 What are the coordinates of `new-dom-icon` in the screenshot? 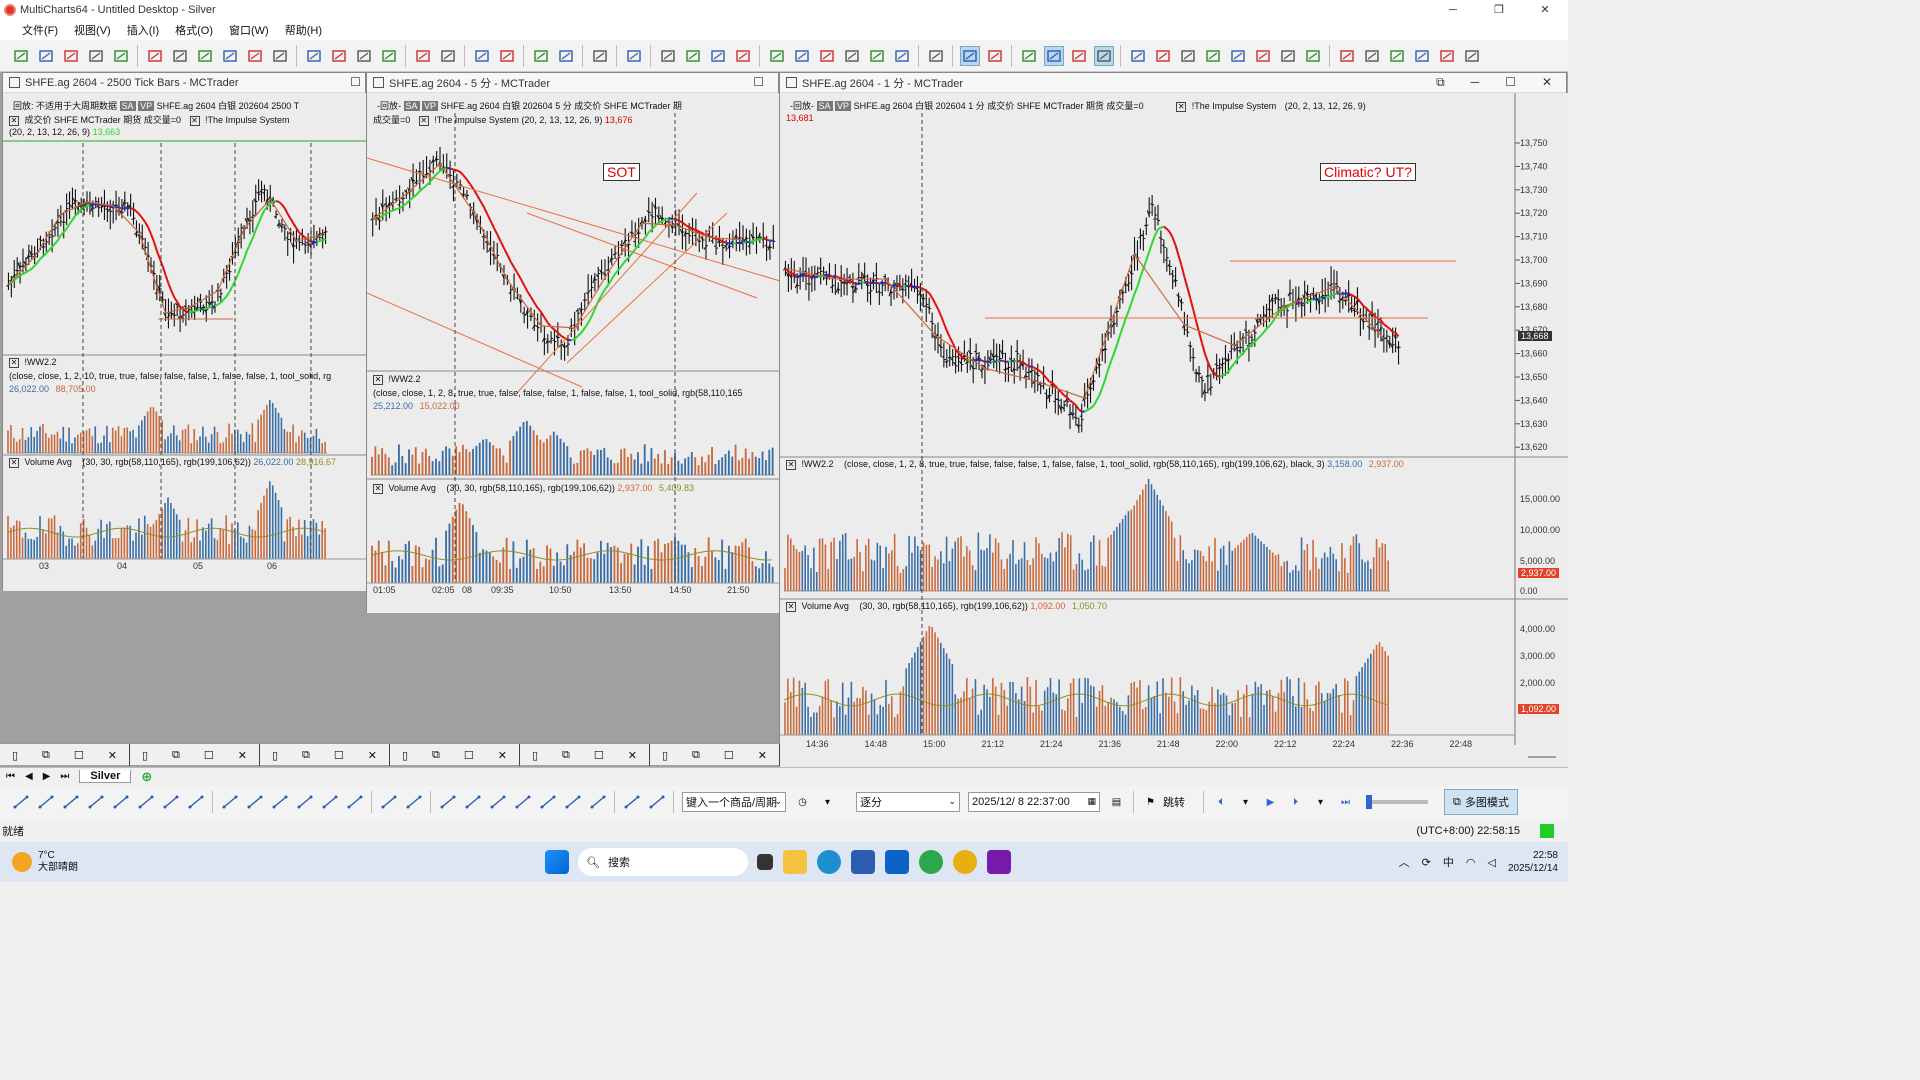 It's located at (205, 56).